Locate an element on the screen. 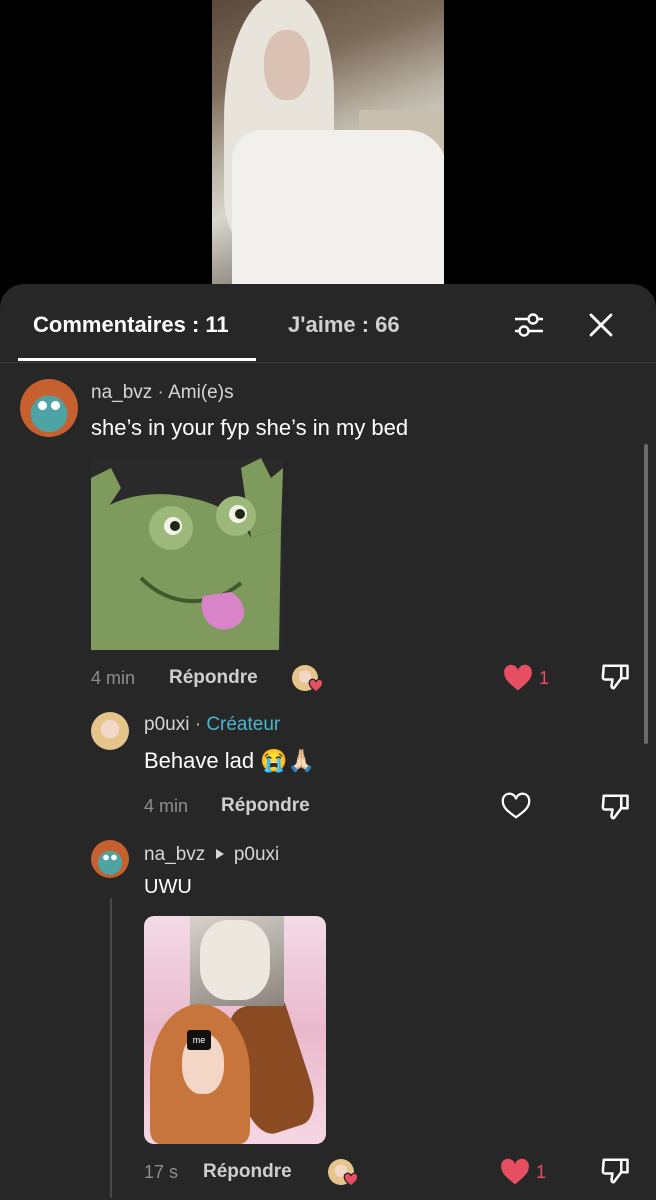  comment-text: she’s in your fyp she’s in my bed is located at coordinates (250, 427).